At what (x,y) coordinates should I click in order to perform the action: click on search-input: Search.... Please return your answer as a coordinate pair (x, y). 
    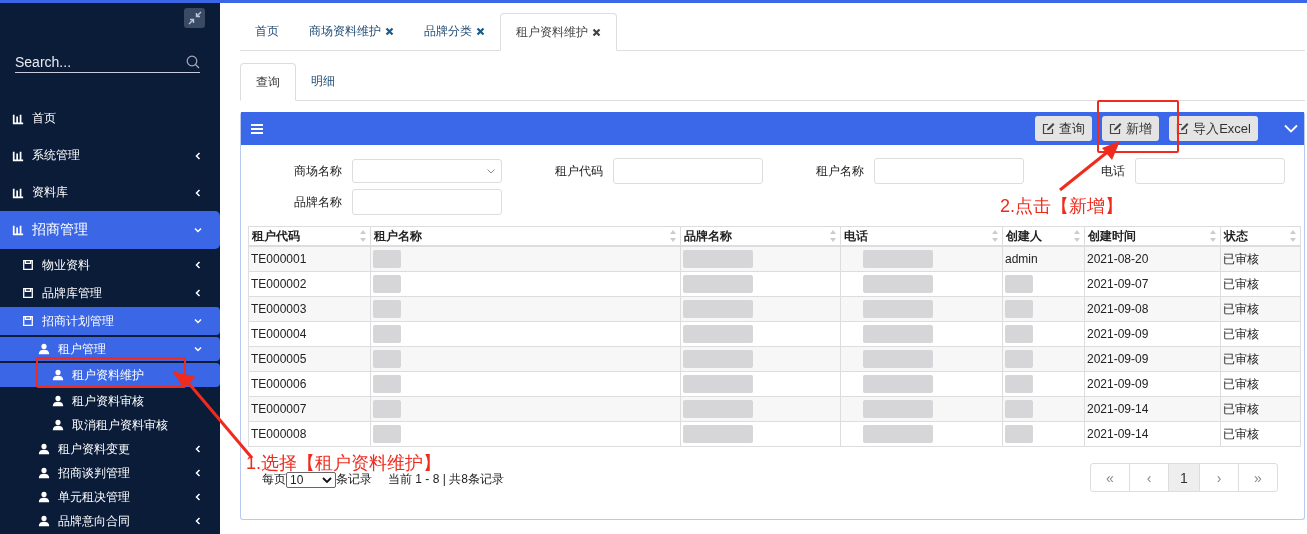
    Looking at the image, I should click on (100, 62).